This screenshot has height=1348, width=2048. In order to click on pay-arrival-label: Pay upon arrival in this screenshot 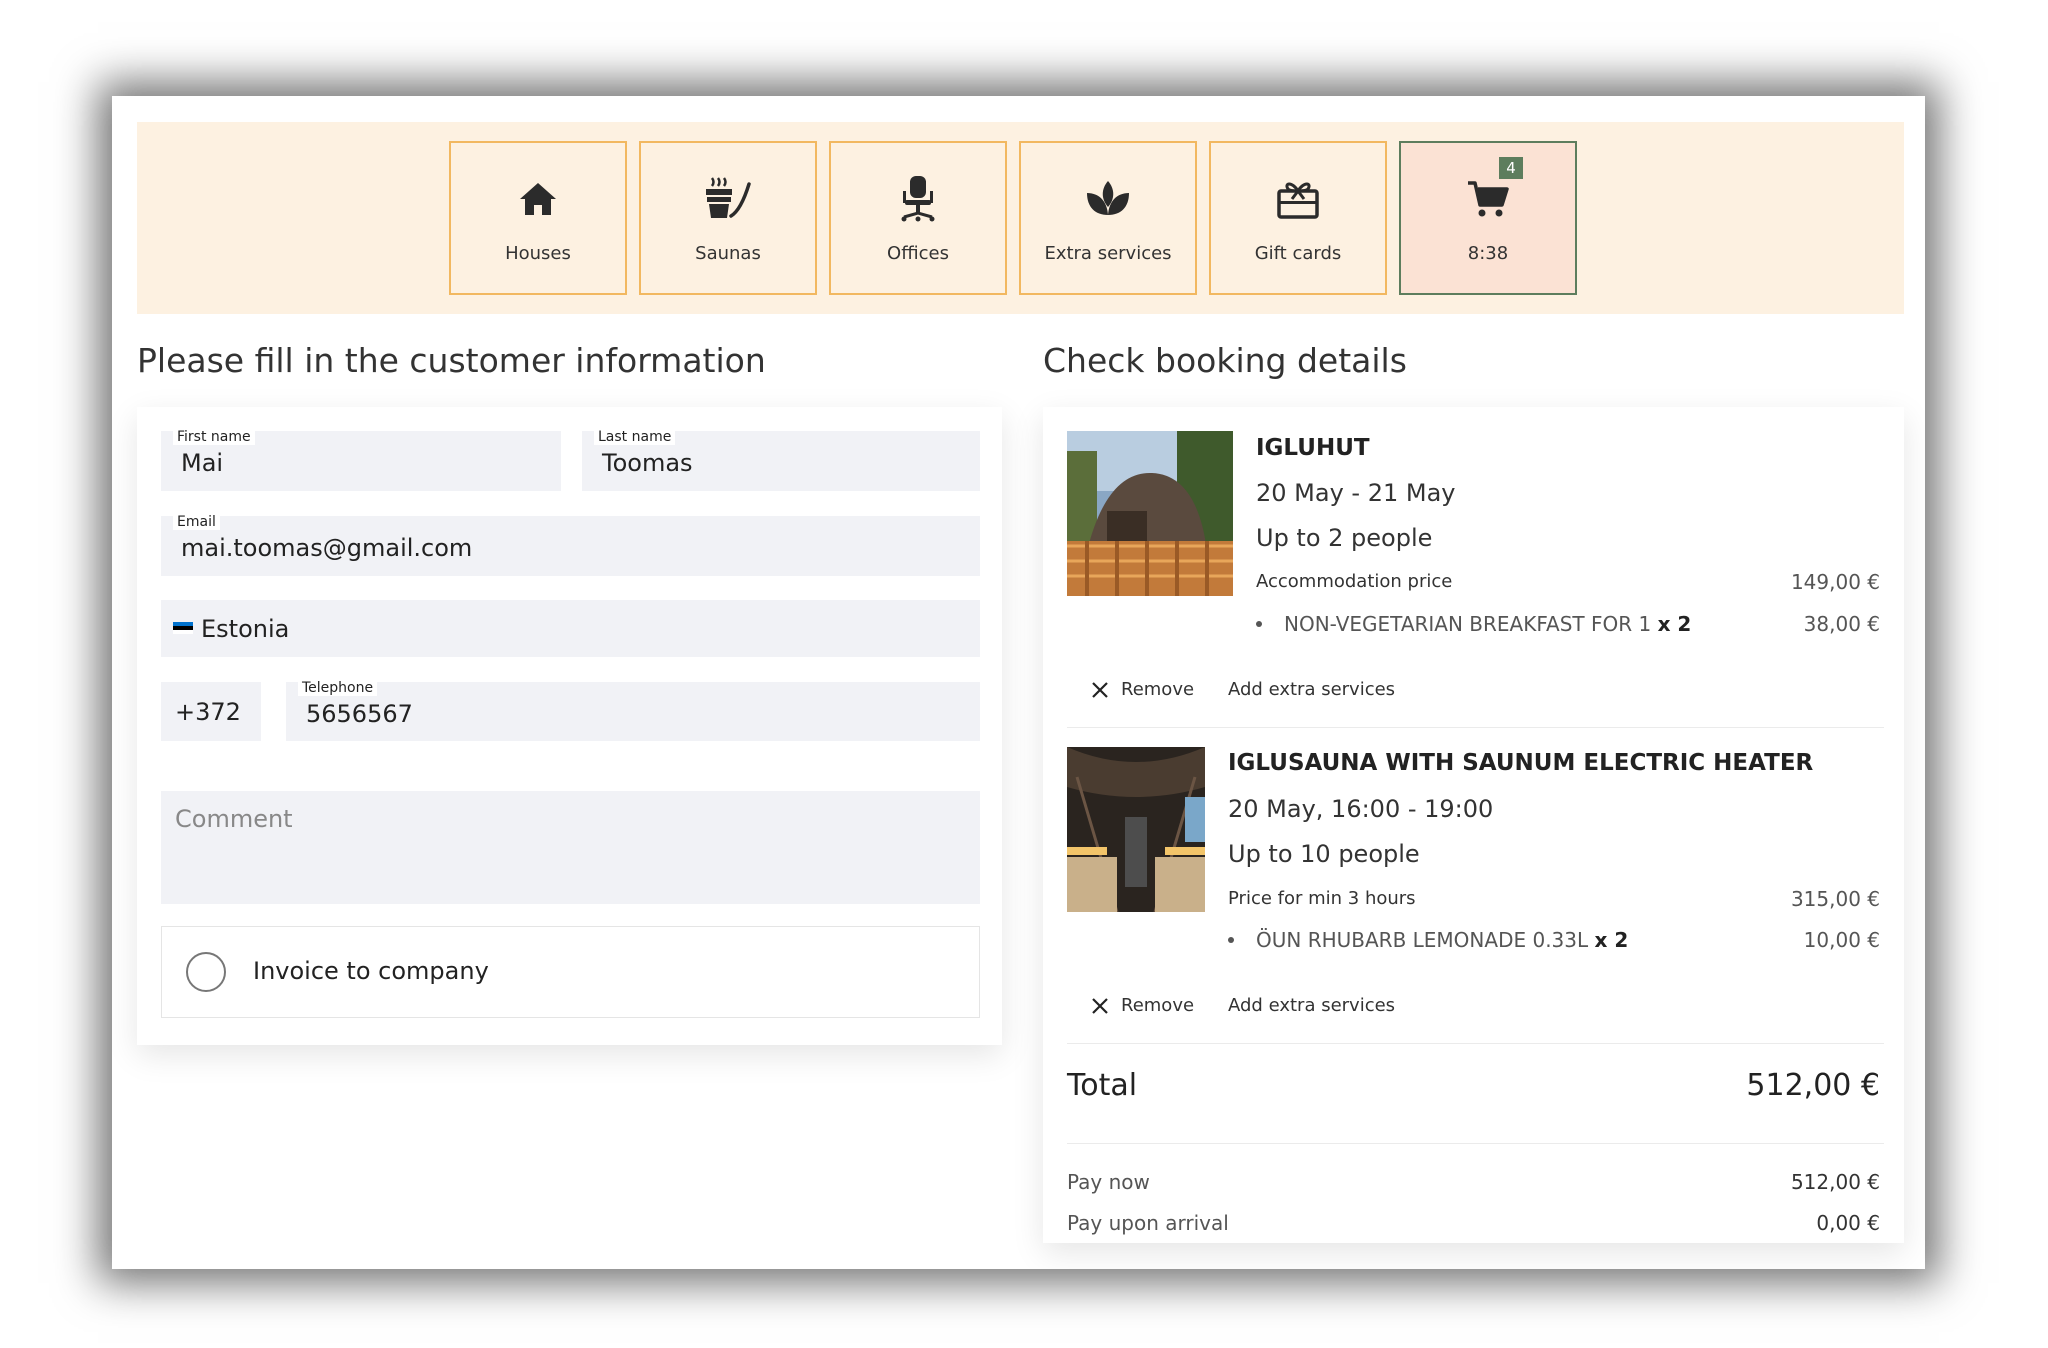, I will do `click(1148, 1223)`.